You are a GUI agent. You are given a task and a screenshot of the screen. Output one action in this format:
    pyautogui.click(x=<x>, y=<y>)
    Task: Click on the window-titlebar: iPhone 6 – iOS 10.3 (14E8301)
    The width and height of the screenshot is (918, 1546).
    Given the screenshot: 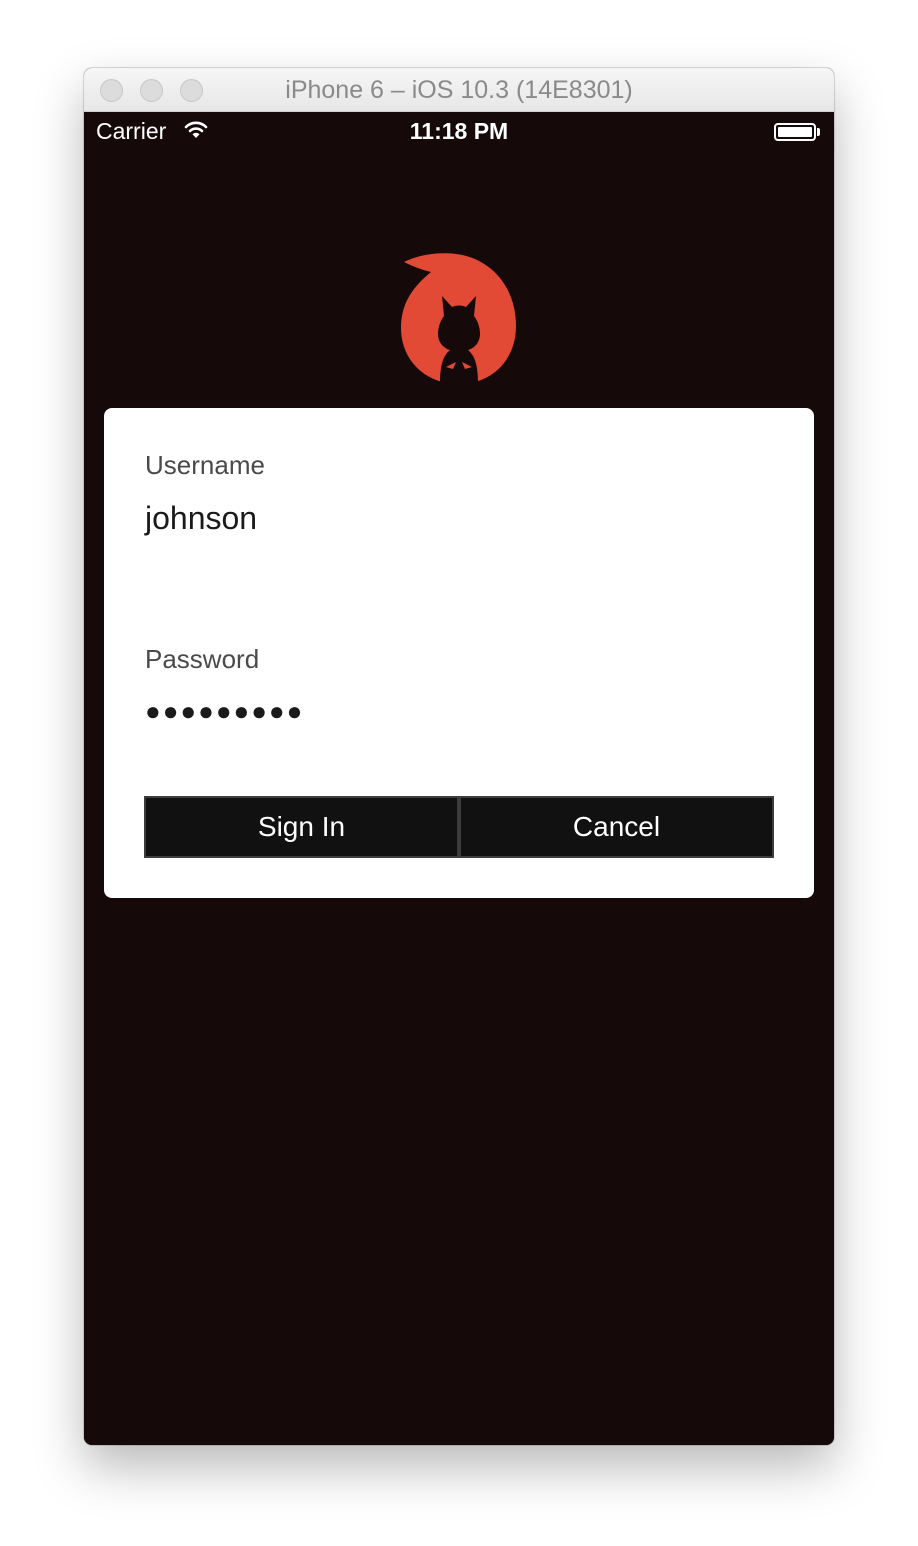 What is the action you would take?
    pyautogui.click(x=459, y=90)
    